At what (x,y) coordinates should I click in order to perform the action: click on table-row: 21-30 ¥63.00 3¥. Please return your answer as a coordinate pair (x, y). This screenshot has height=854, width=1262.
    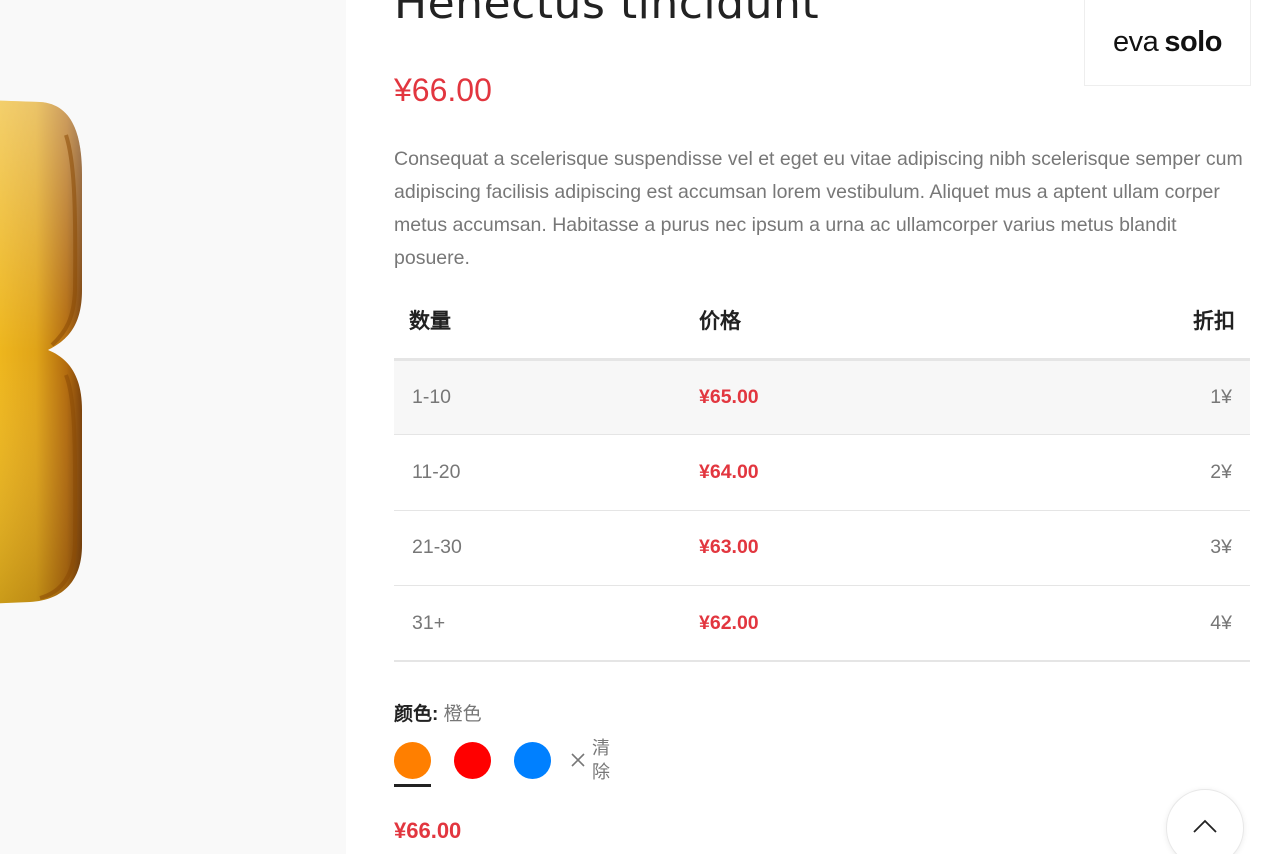
    Looking at the image, I should click on (822, 548).